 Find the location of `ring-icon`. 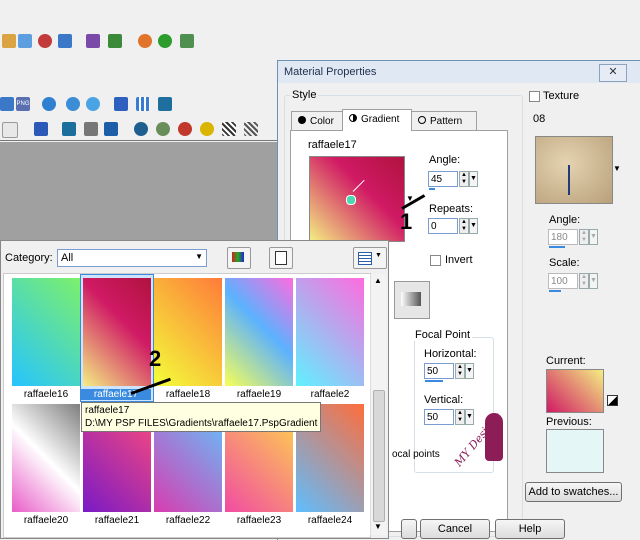

ring-icon is located at coordinates (93, 104).